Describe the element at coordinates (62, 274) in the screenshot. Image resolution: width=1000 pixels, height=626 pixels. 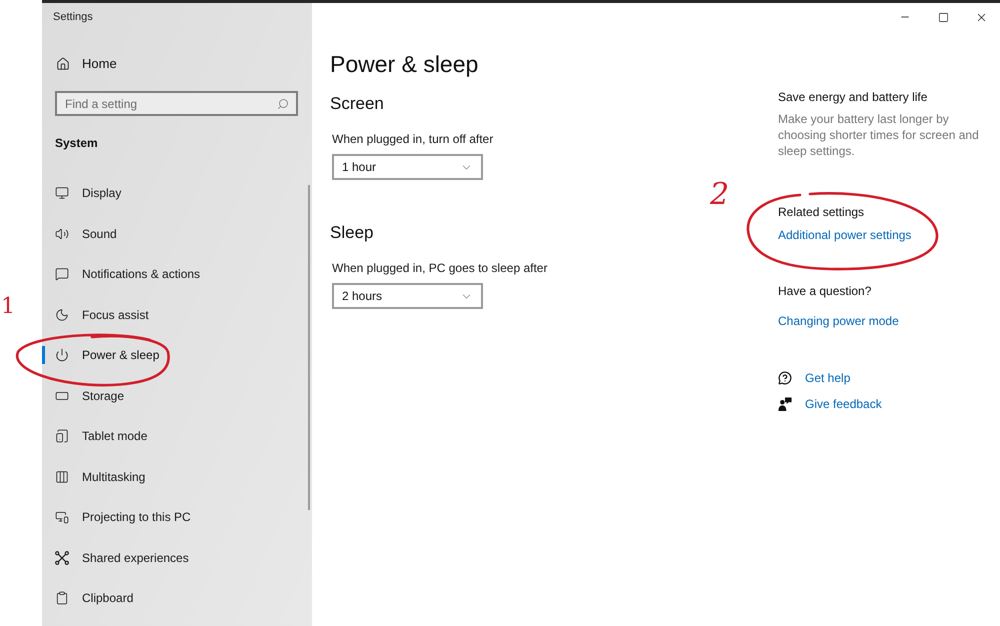
I see `speech-bubble-icon` at that location.